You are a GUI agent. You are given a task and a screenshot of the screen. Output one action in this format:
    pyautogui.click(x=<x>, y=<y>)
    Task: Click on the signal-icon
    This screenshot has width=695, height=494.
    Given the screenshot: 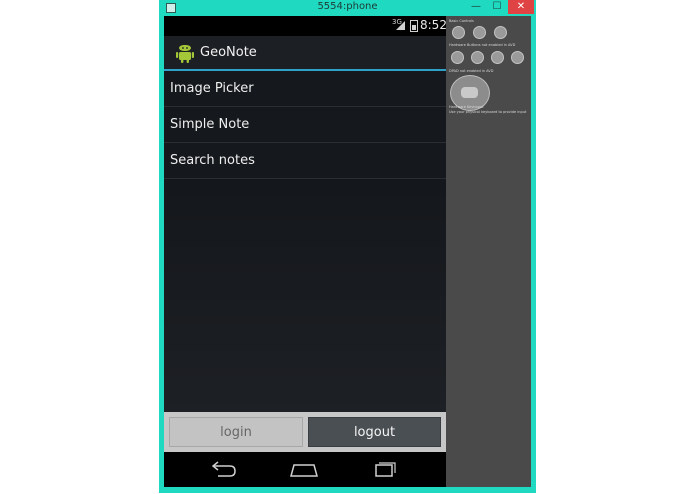 What is the action you would take?
    pyautogui.click(x=400, y=25)
    